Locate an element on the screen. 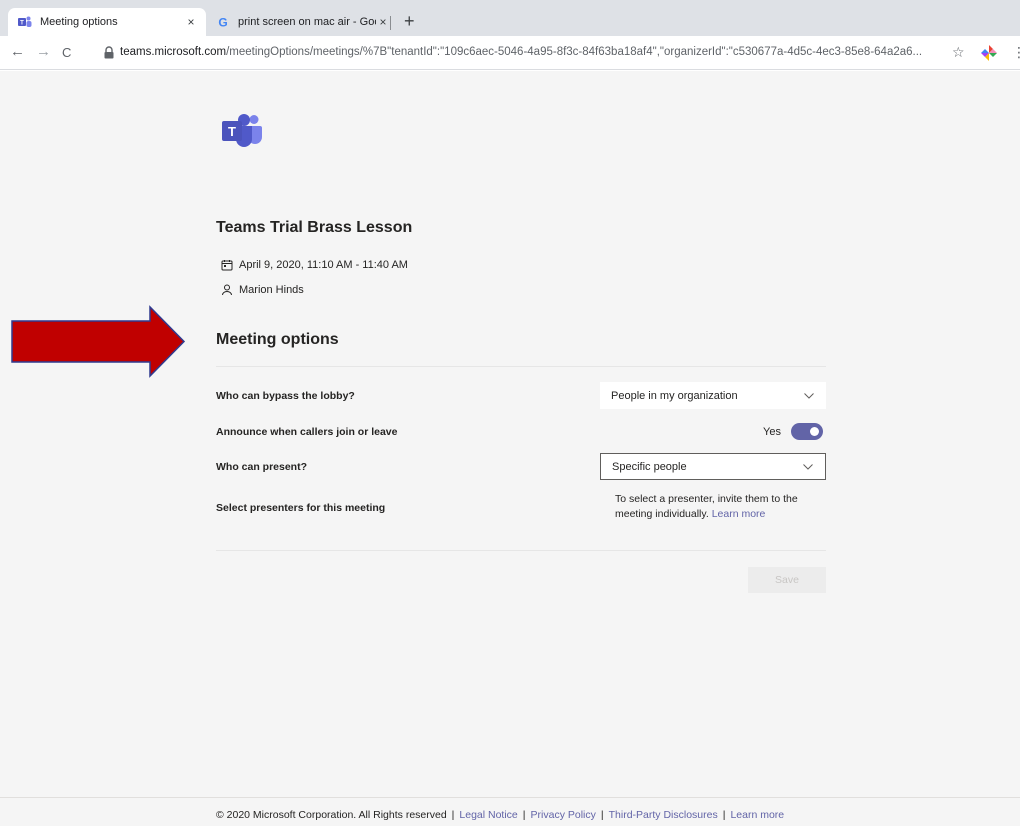  tab-title: print screen on mac air - Google is located at coordinates (307, 22).